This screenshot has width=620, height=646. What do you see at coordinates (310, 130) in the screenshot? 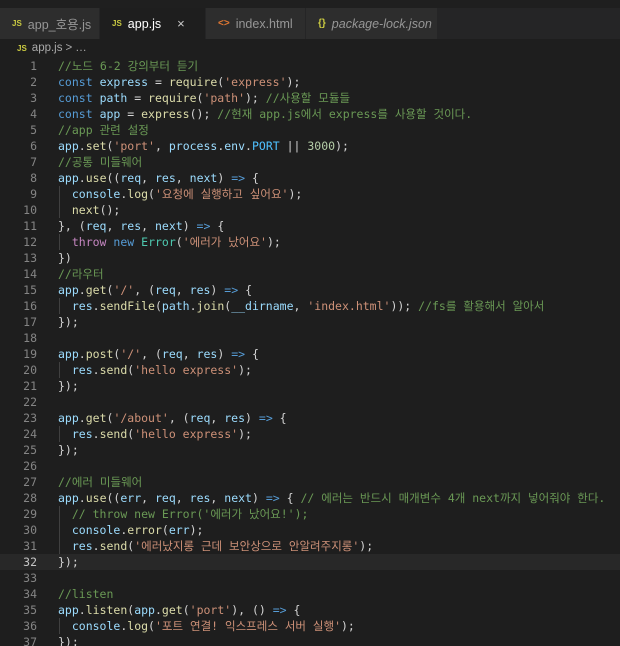
I see `code-line: 5 //app 관련 설정` at bounding box center [310, 130].